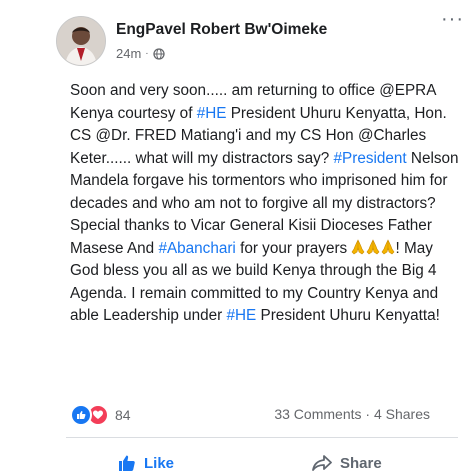  I want to click on avatar-image, so click(81, 41).